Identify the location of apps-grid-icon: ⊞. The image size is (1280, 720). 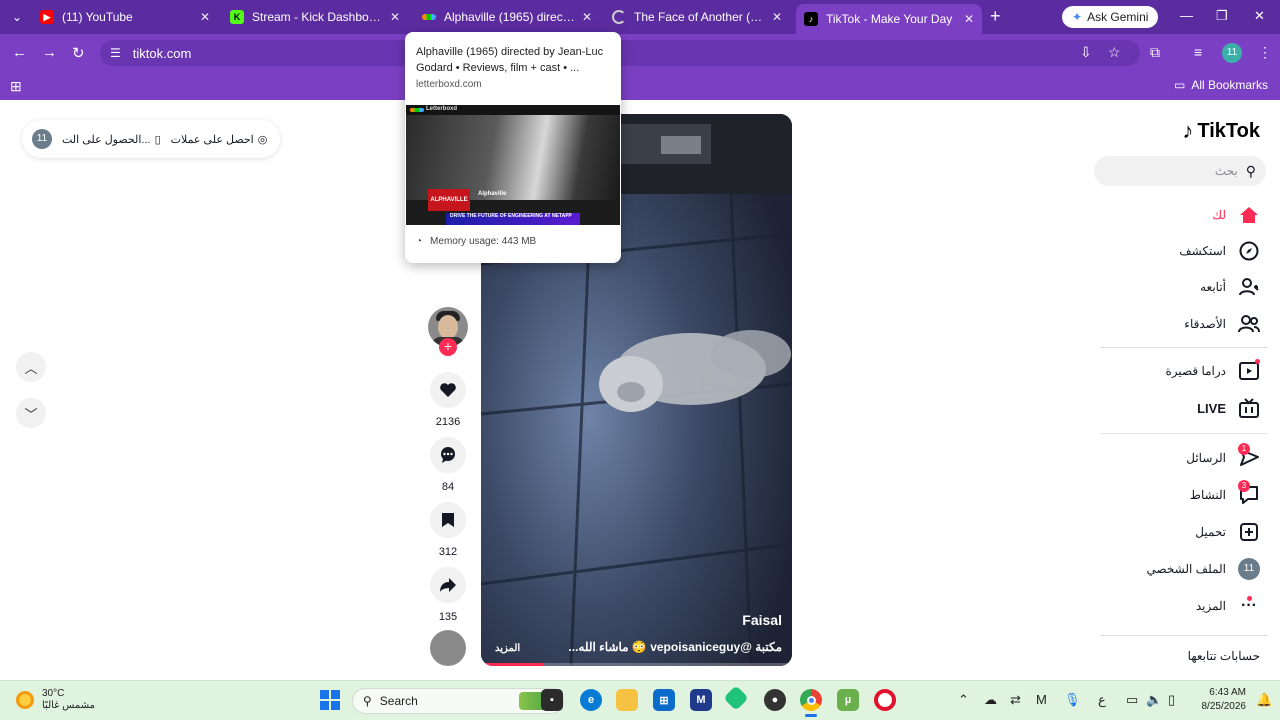
(16, 86).